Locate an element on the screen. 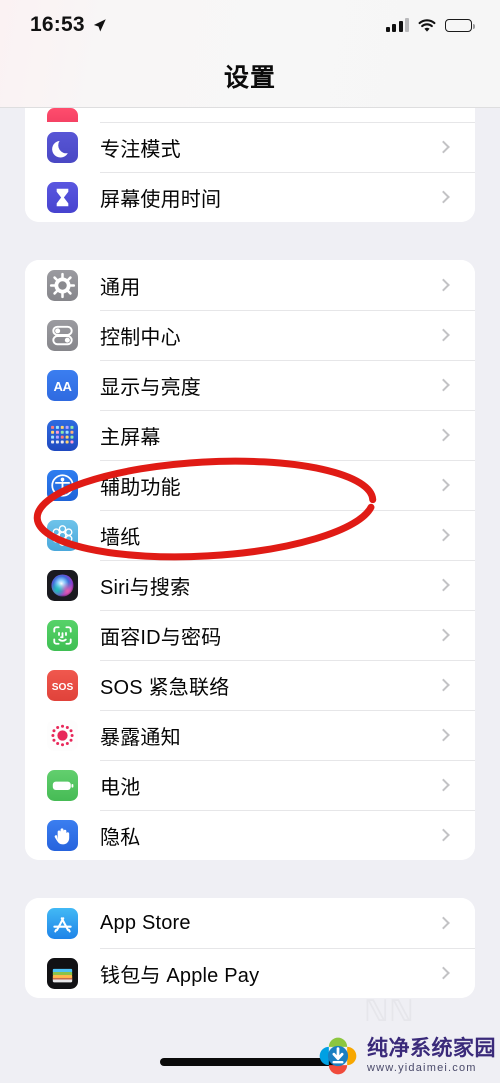  status-bar-right is located at coordinates (430, 25).